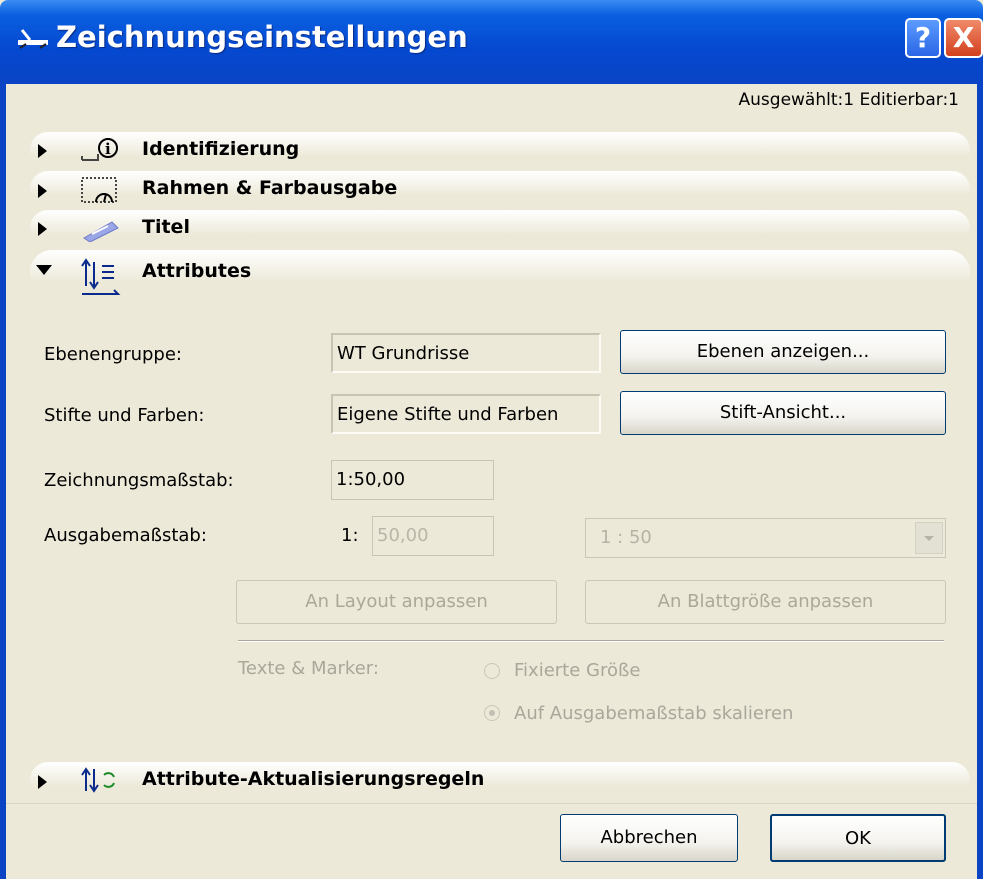  What do you see at coordinates (108, 149) in the screenshot?
I see `svg-text: i` at bounding box center [108, 149].